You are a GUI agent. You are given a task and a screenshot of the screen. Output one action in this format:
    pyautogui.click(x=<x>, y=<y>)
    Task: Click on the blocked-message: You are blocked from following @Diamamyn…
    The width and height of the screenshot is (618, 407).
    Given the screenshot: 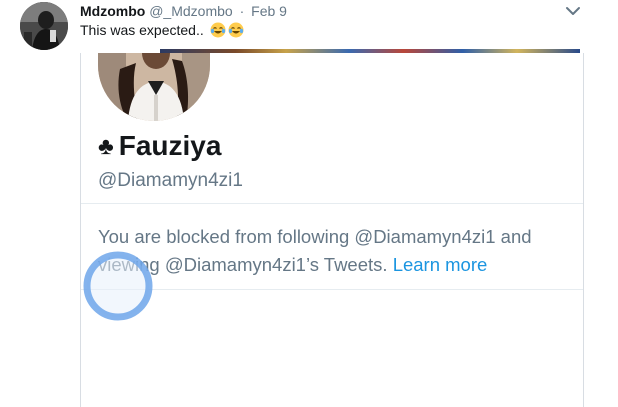 What is the action you would take?
    pyautogui.click(x=333, y=251)
    